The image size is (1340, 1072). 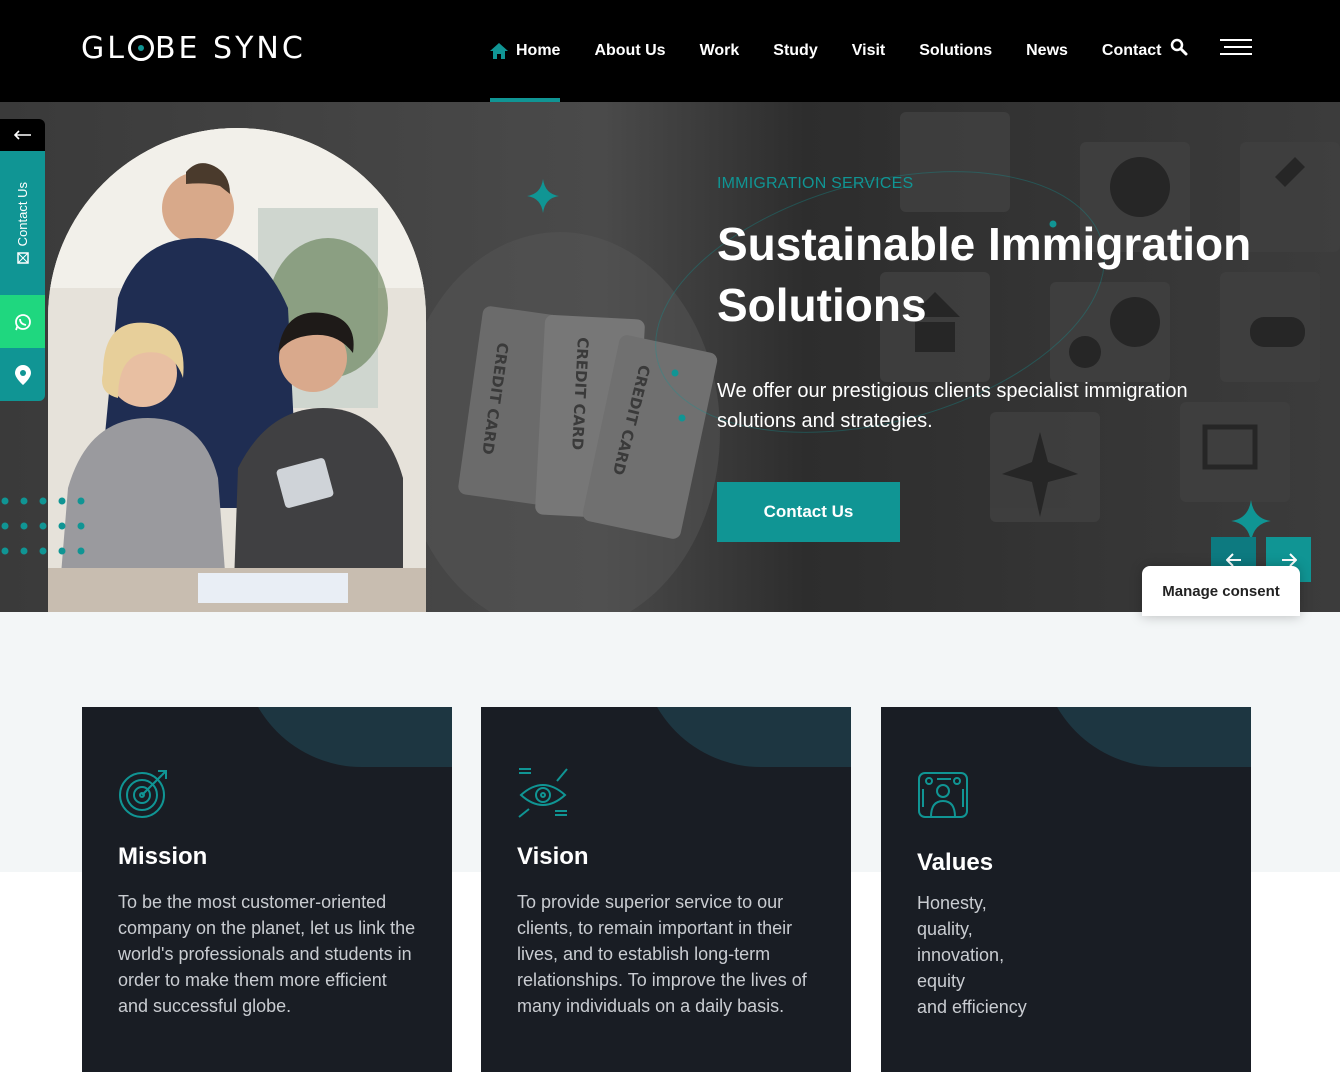 I want to click on side-collapse-button, so click(x=22, y=135).